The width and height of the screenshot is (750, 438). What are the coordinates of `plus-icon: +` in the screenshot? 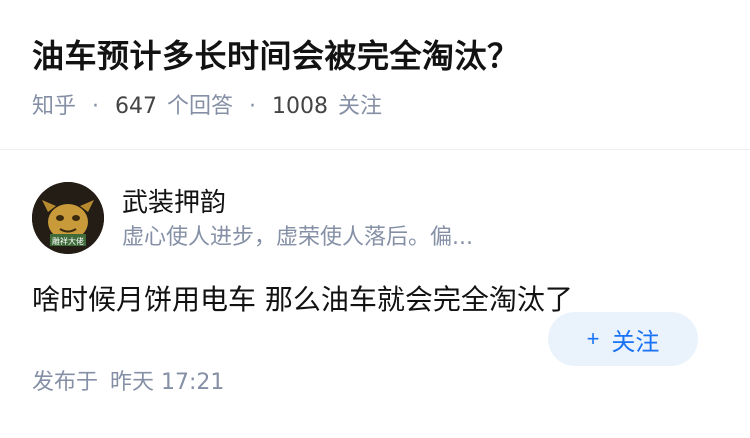 It's located at (593, 338).